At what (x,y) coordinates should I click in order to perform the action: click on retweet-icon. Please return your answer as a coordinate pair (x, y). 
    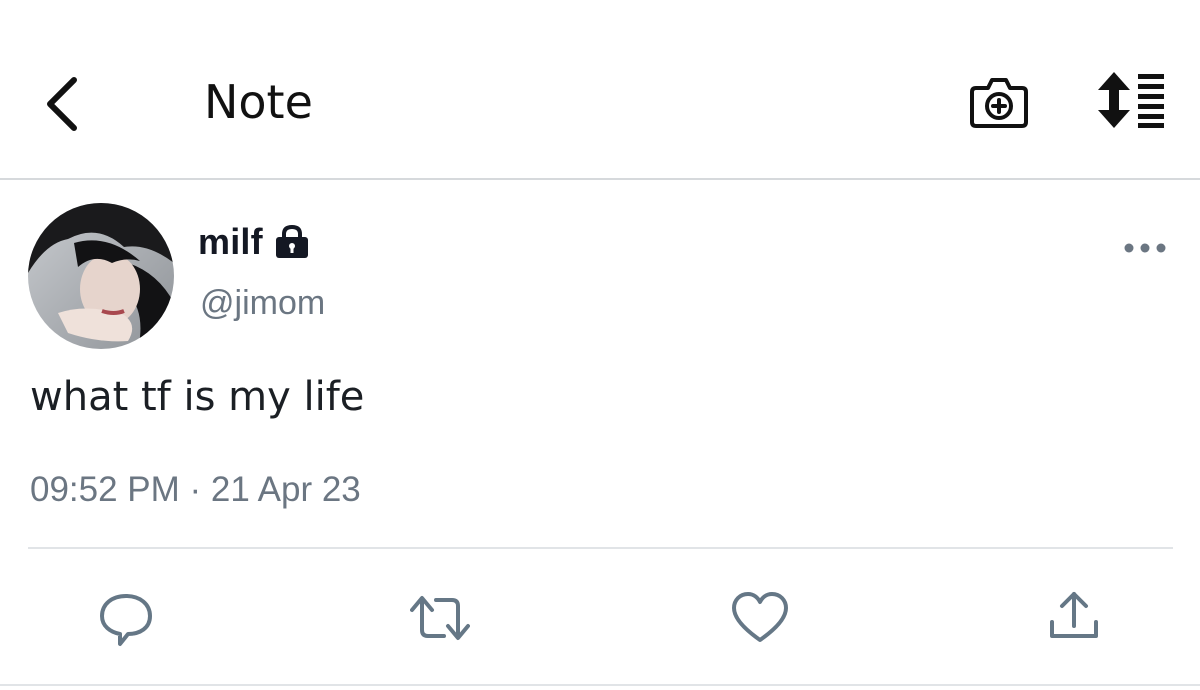
    Looking at the image, I should click on (440, 618).